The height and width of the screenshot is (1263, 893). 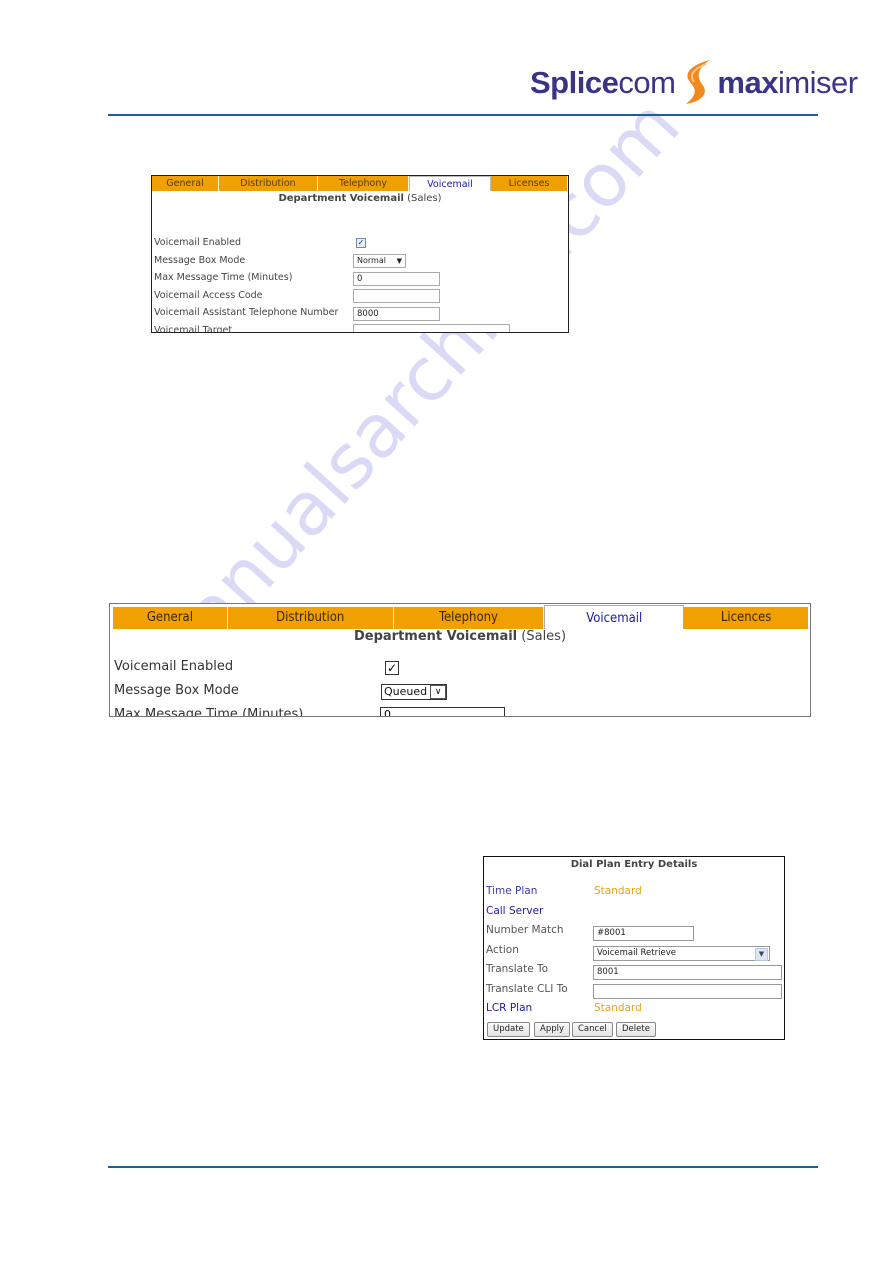 I want to click on translate-to-label: Translate To, so click(x=517, y=969).